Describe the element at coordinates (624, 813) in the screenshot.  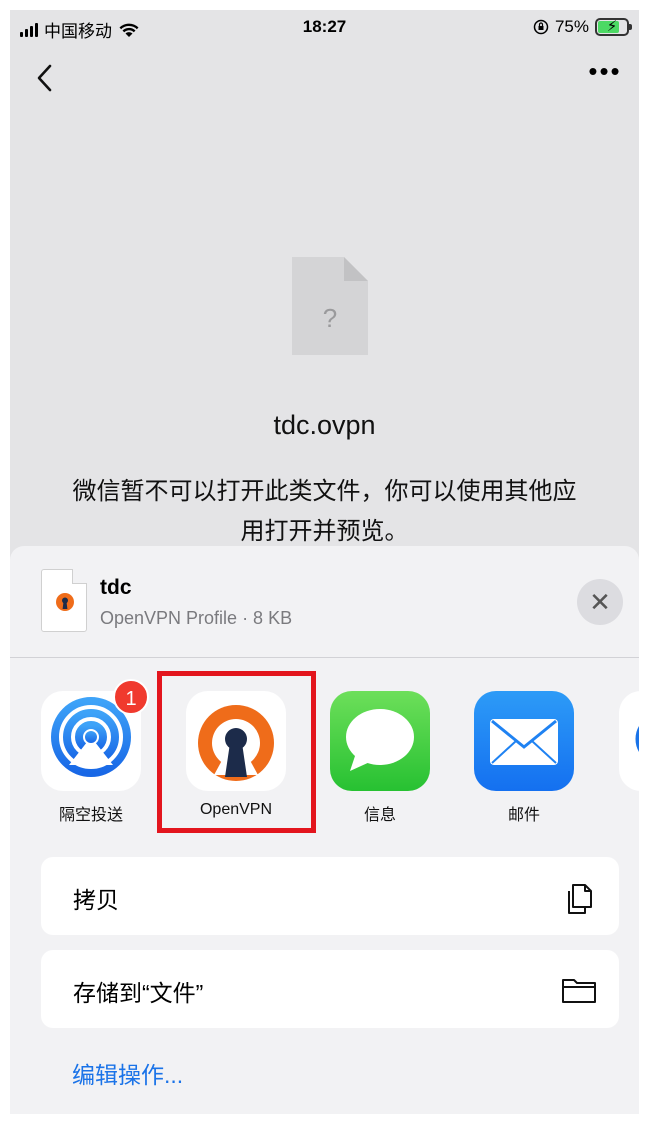
I see `app-label-partial: 企` at that location.